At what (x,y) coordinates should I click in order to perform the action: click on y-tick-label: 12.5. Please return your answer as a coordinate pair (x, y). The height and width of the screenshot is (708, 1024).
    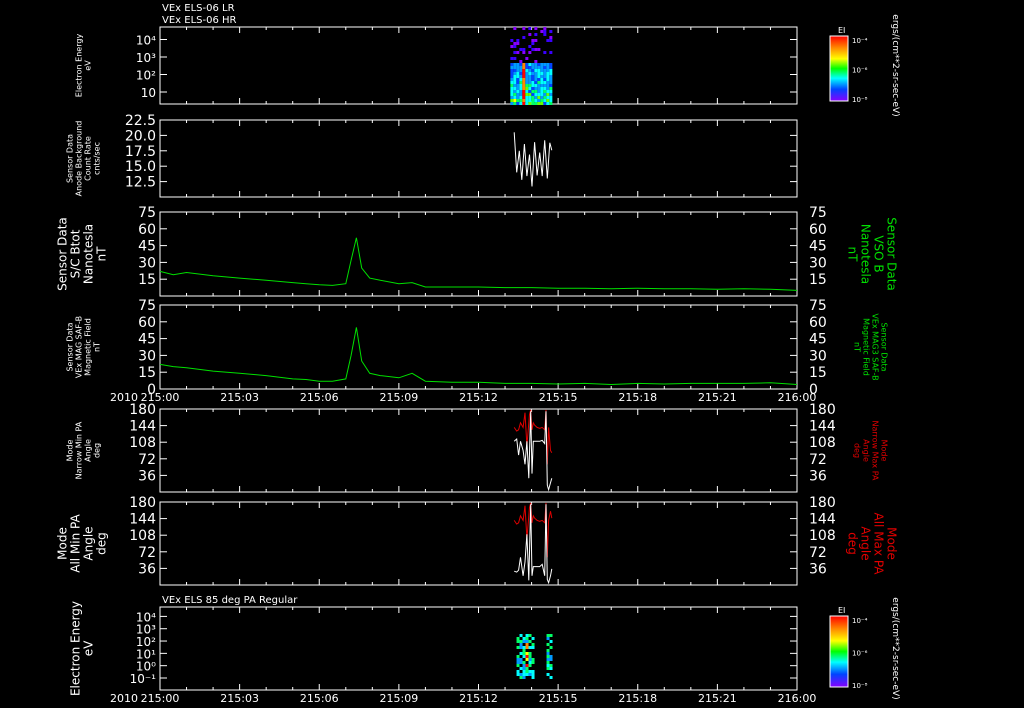
    Looking at the image, I should click on (140, 183).